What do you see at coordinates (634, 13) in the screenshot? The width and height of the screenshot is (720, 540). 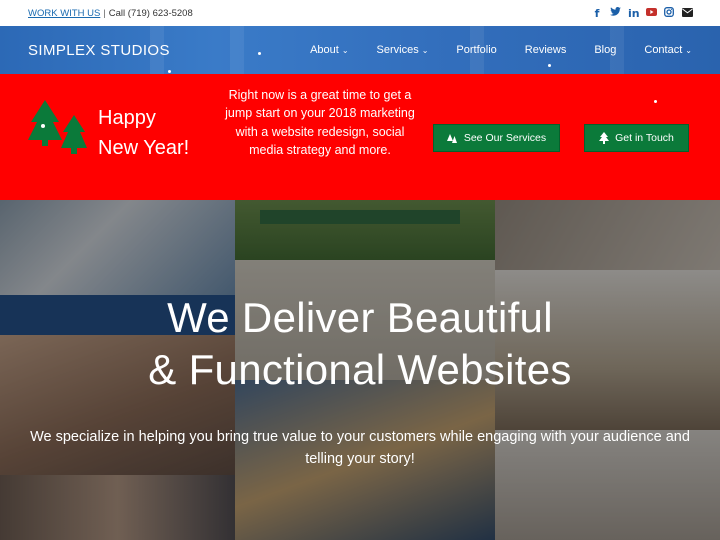 I see `linkedin-icon: in` at bounding box center [634, 13].